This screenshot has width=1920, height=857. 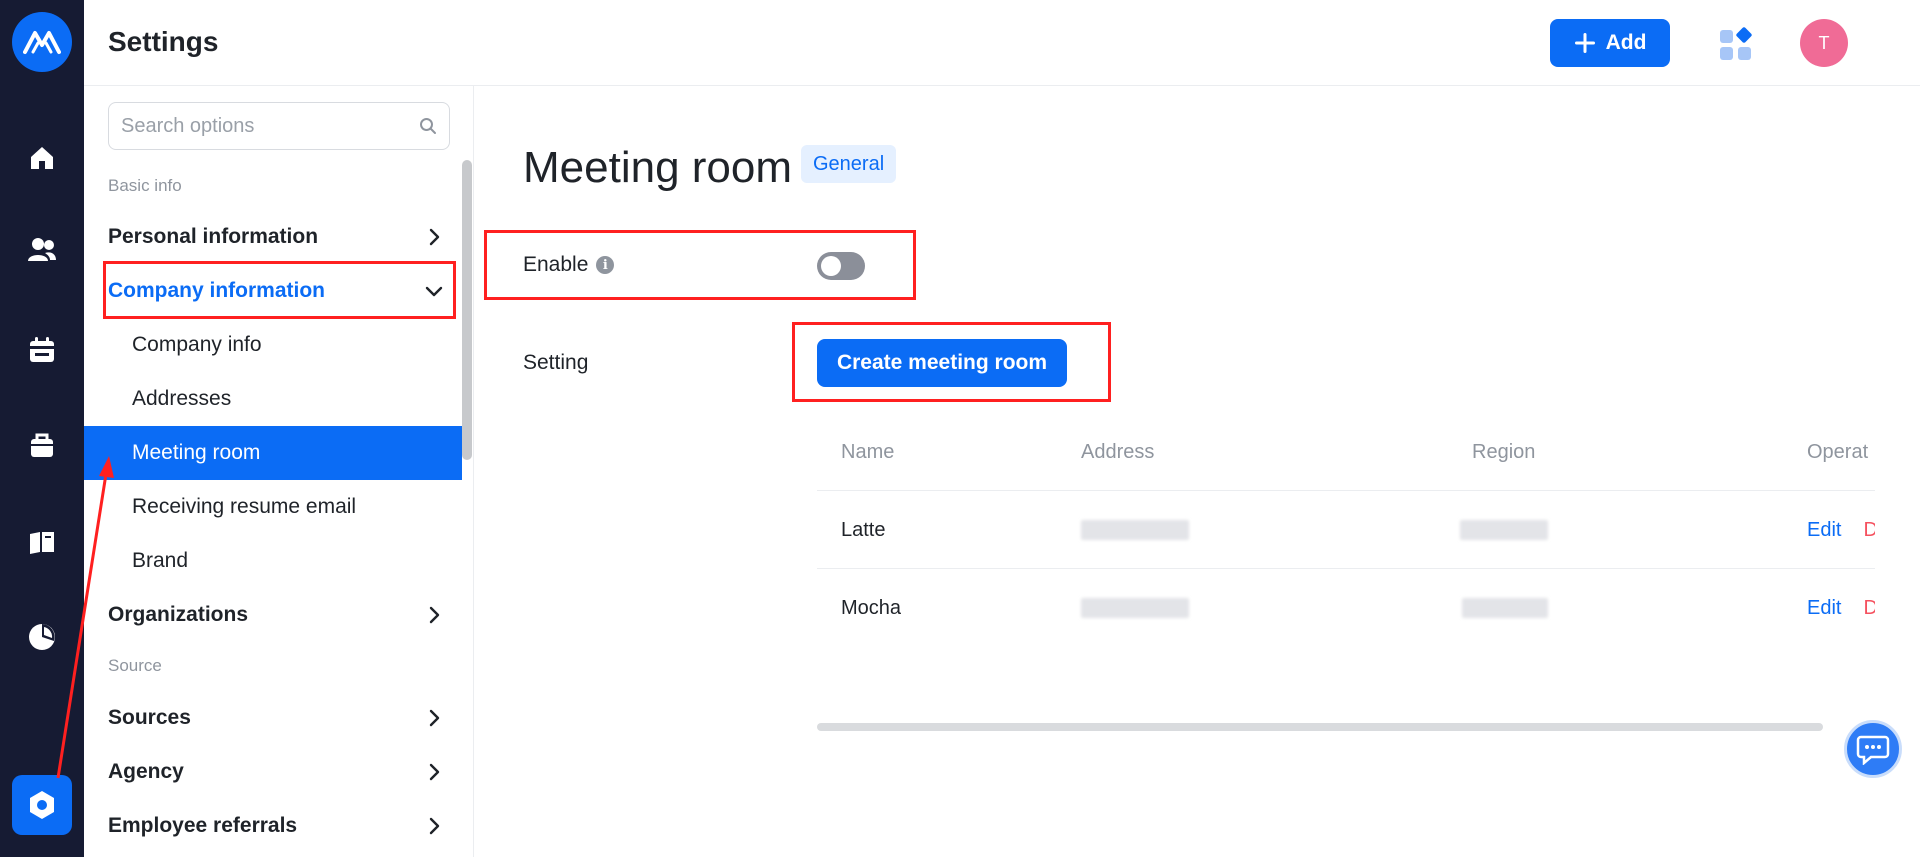 What do you see at coordinates (273, 453) in the screenshot?
I see `submenu-item-meeting-room: Meeting room` at bounding box center [273, 453].